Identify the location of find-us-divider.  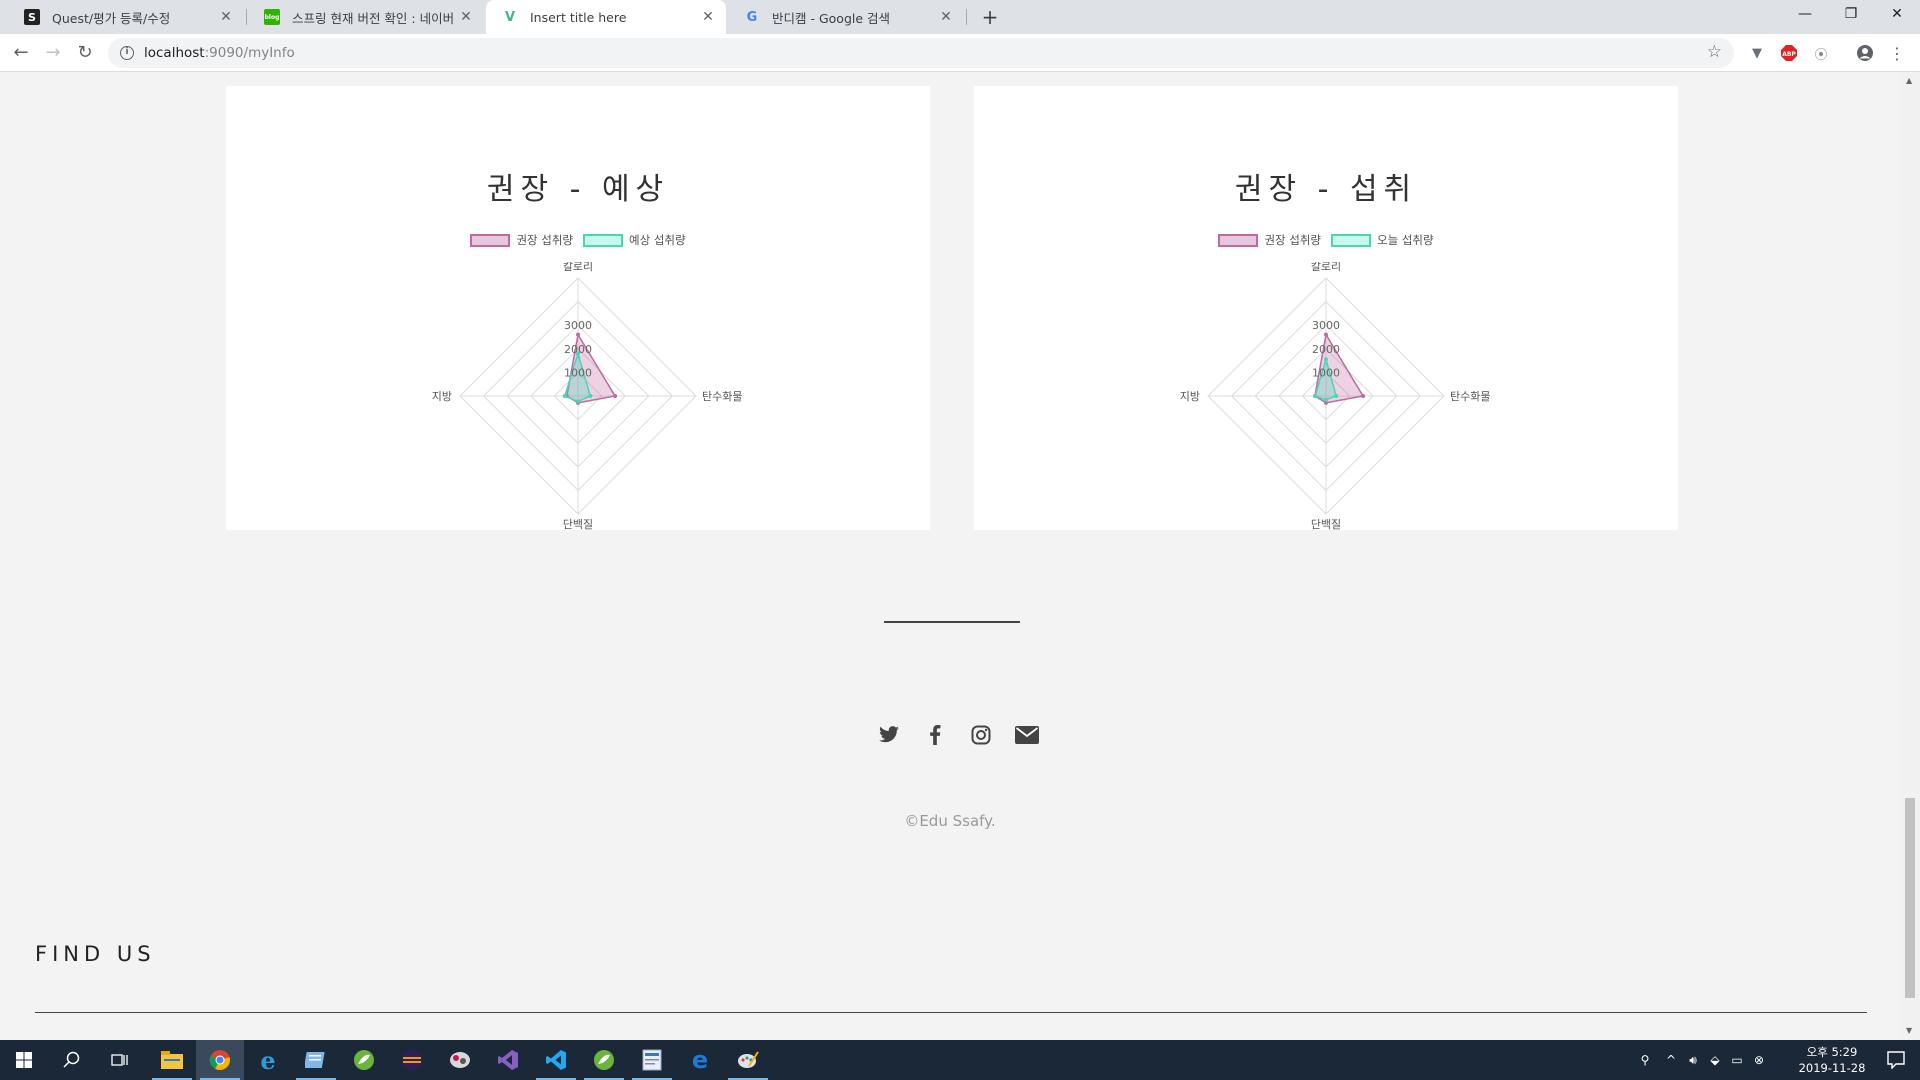
(951, 1012).